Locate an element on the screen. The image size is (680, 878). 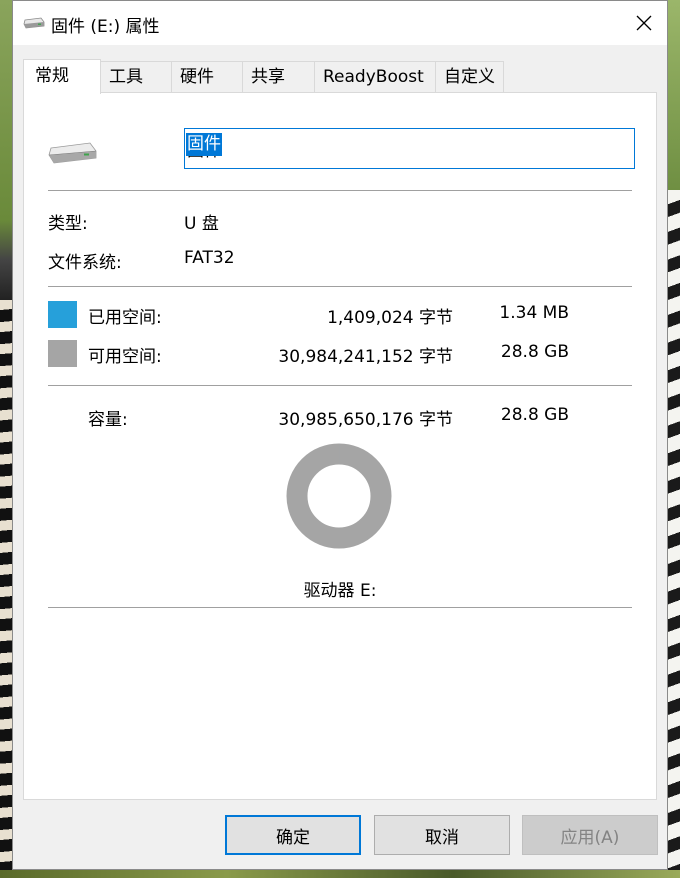
ok-button: 确定 is located at coordinates (293, 835).